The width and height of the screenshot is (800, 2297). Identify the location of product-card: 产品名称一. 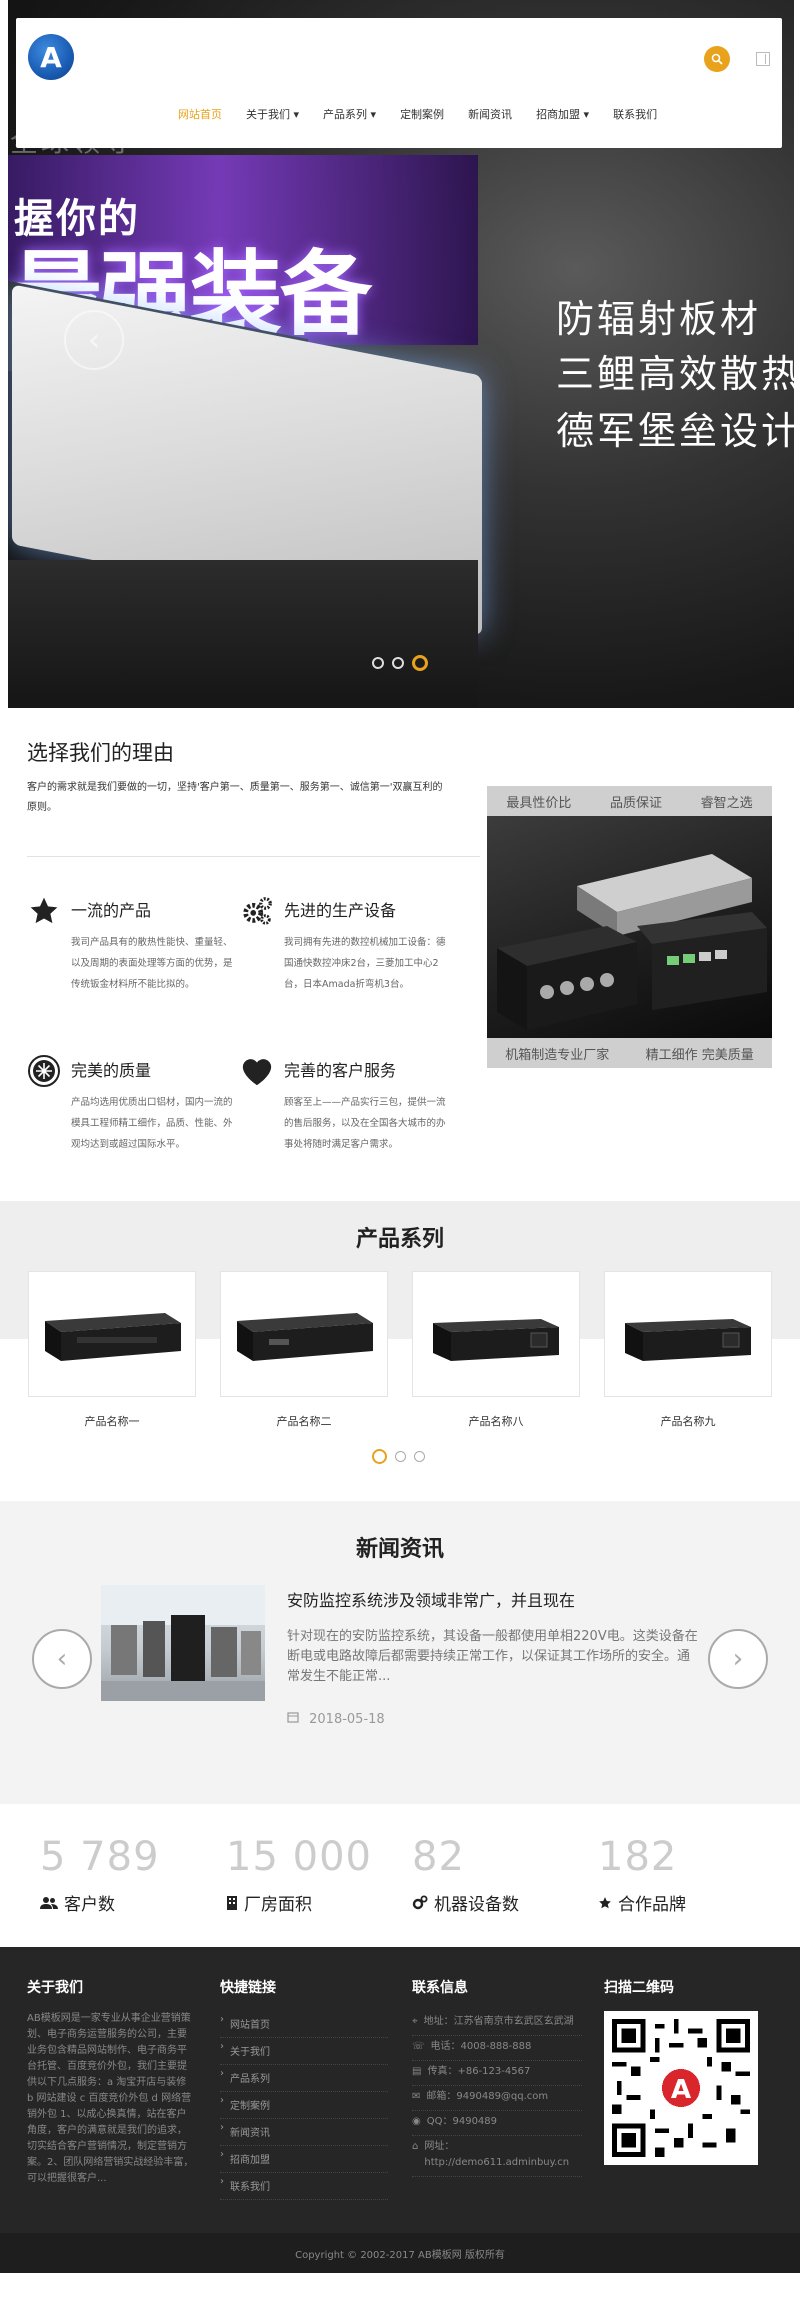
(112, 1351).